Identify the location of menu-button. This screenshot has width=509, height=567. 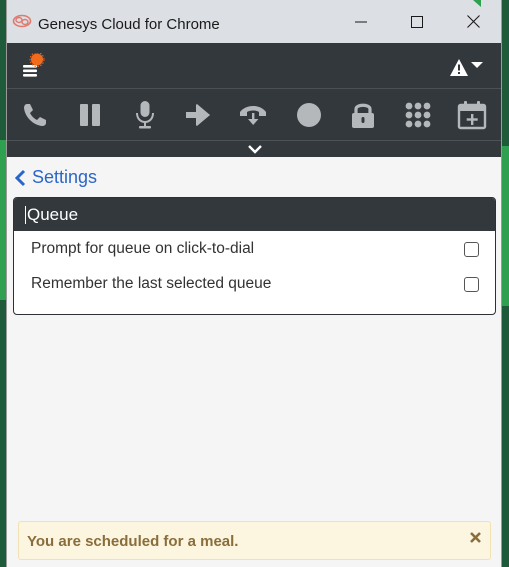
(35, 65).